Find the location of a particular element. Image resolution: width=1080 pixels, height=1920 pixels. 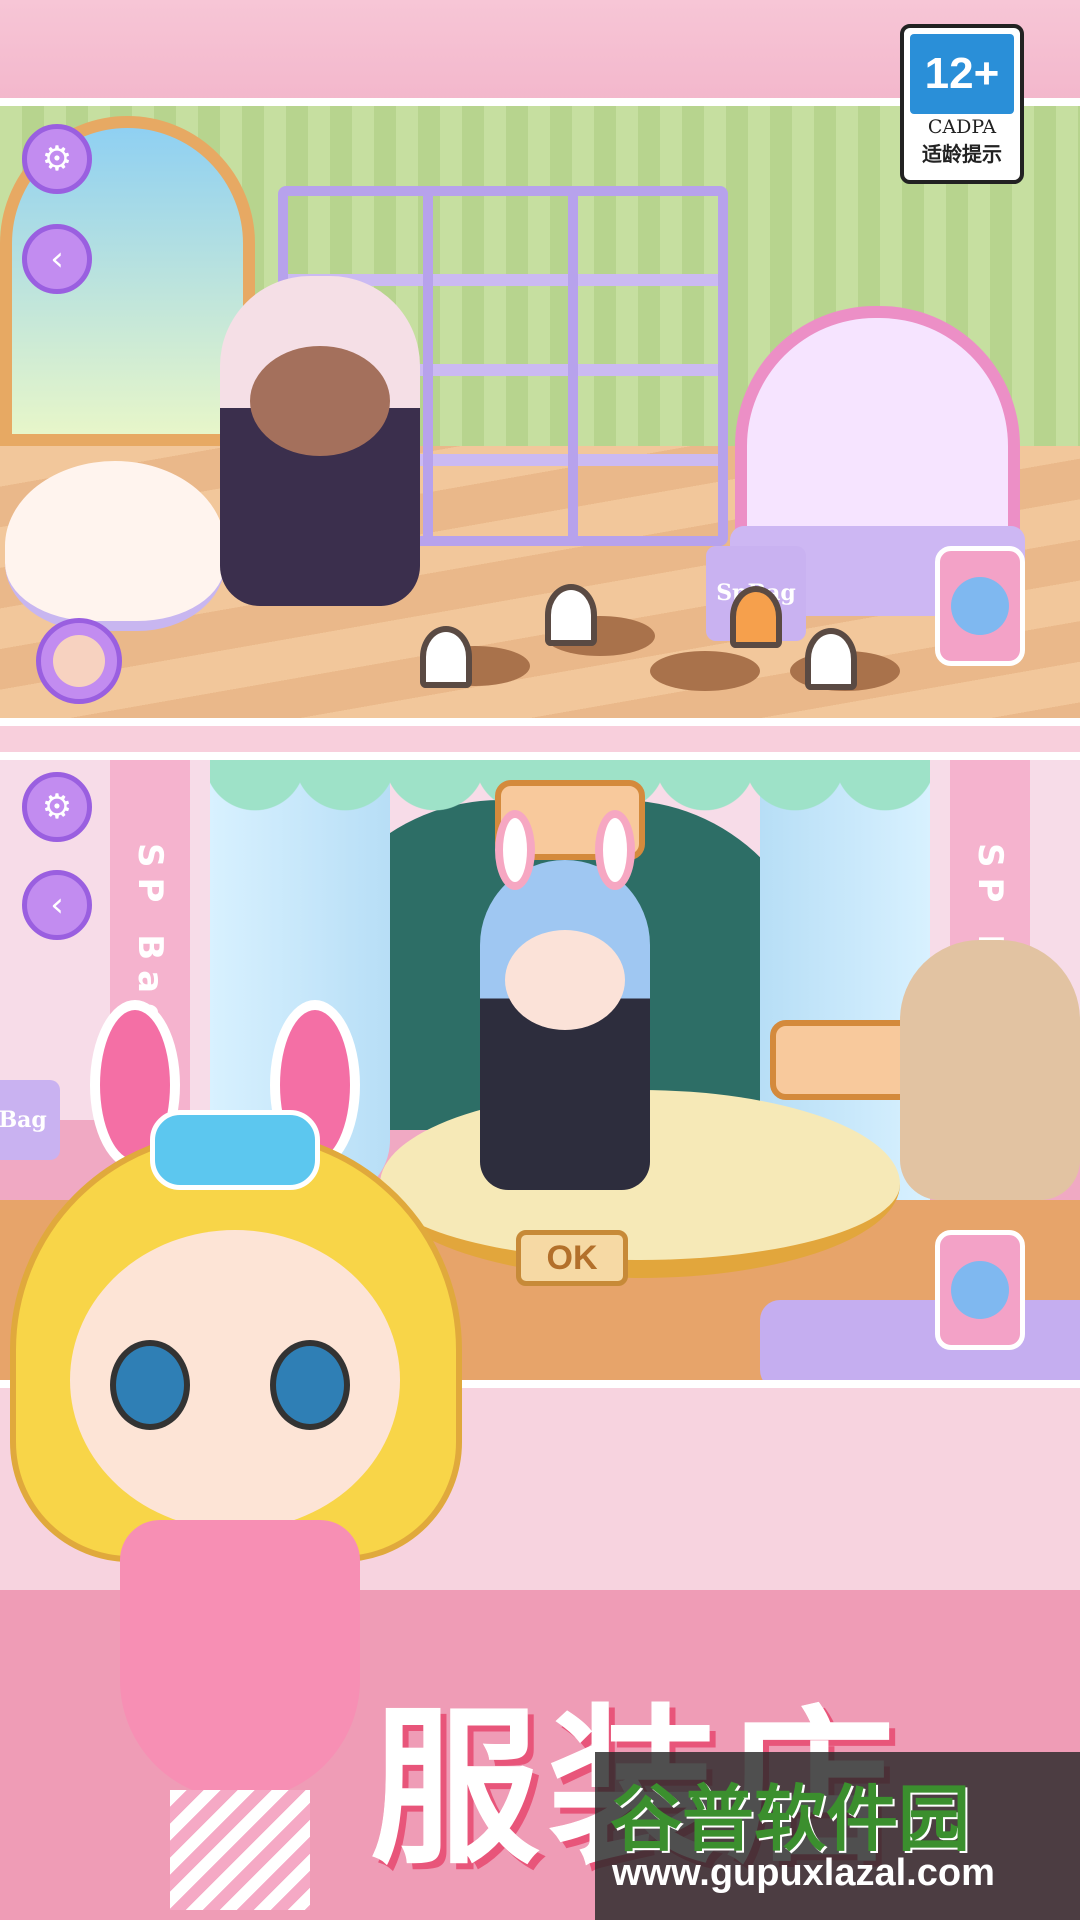

rating-org: CADPA is located at coordinates (962, 127).